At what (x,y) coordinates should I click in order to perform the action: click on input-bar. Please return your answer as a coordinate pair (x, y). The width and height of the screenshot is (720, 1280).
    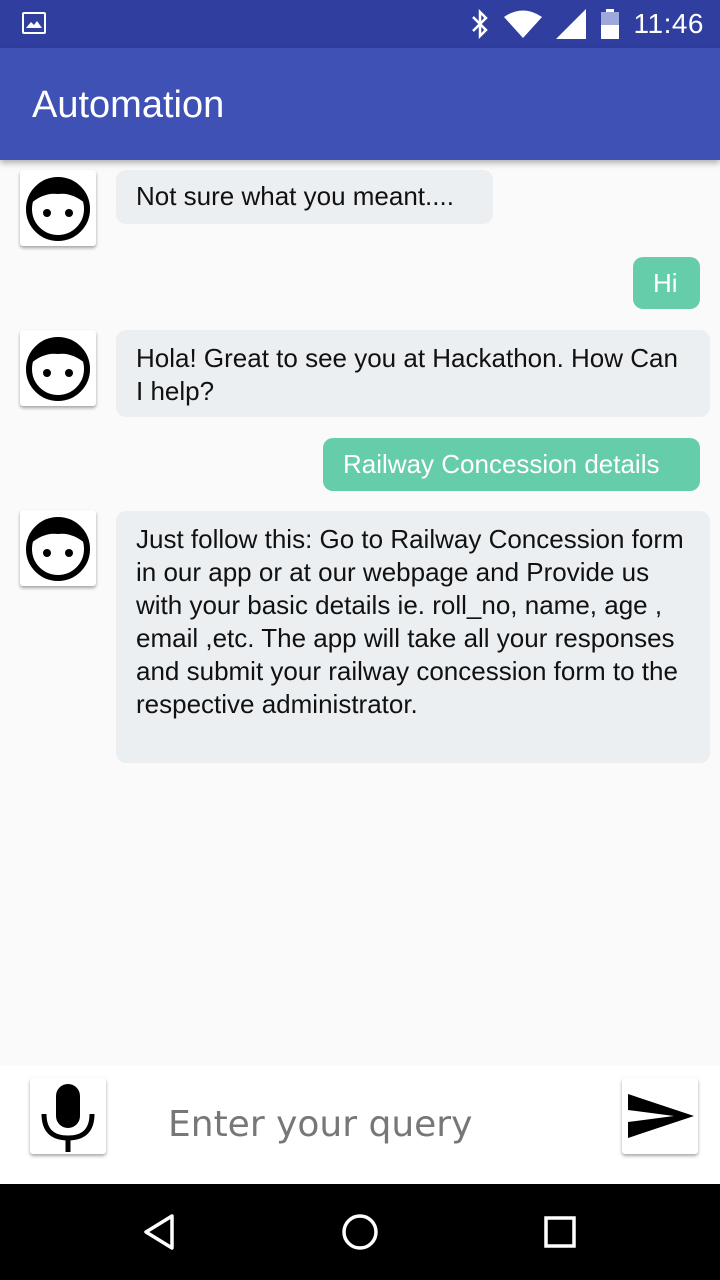
    Looking at the image, I should click on (360, 1125).